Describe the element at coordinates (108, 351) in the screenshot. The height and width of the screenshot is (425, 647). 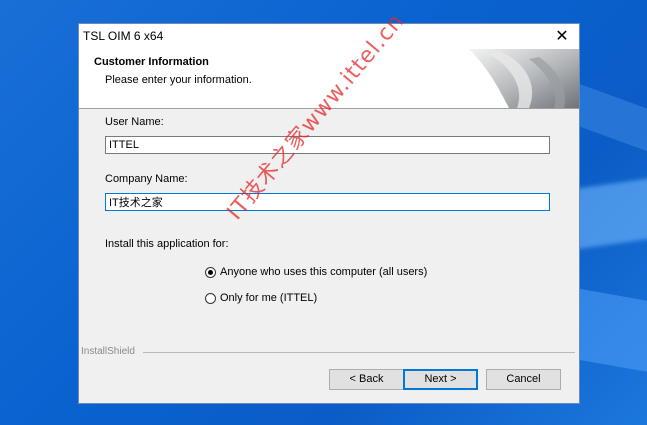
I see `installshield-brand: InstallShield` at that location.